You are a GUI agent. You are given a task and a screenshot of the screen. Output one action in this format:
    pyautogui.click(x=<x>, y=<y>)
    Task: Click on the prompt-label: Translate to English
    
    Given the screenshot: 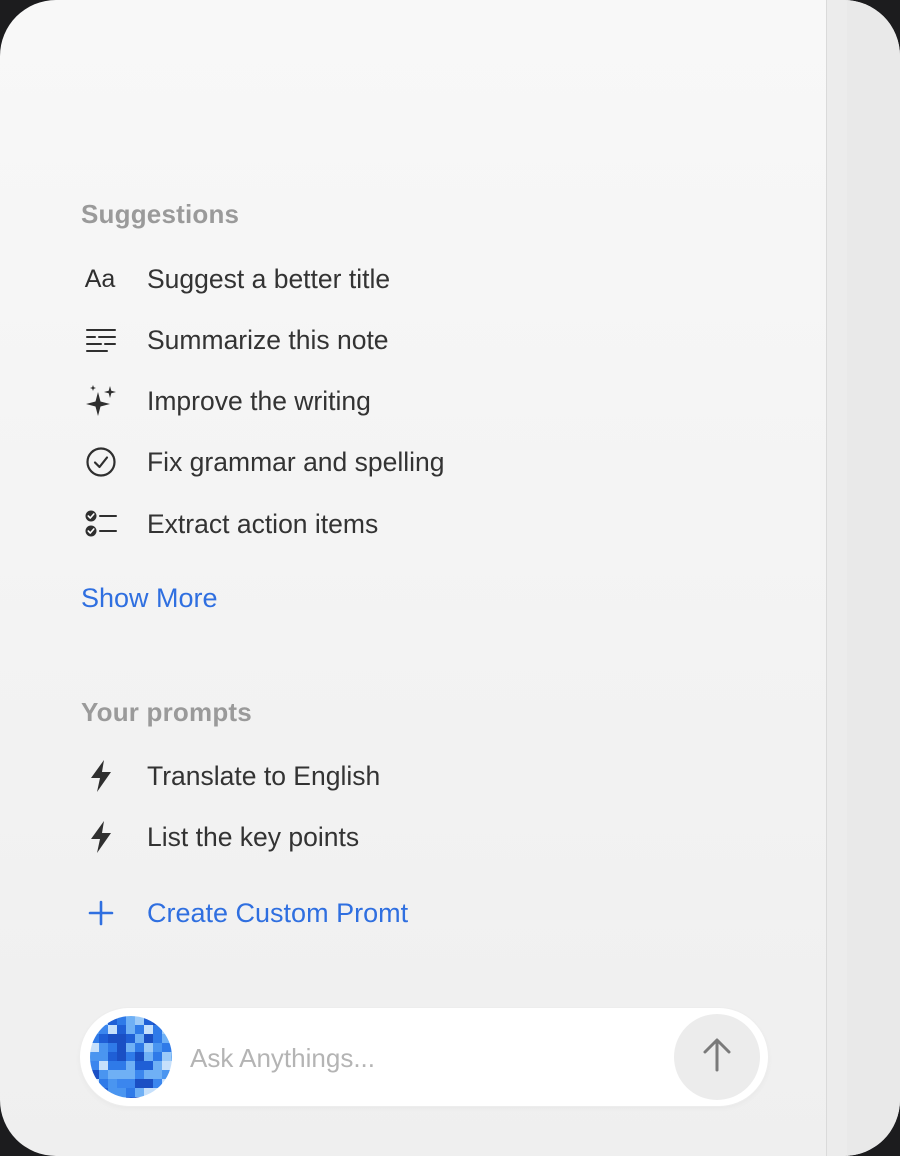 What is the action you would take?
    pyautogui.click(x=264, y=775)
    